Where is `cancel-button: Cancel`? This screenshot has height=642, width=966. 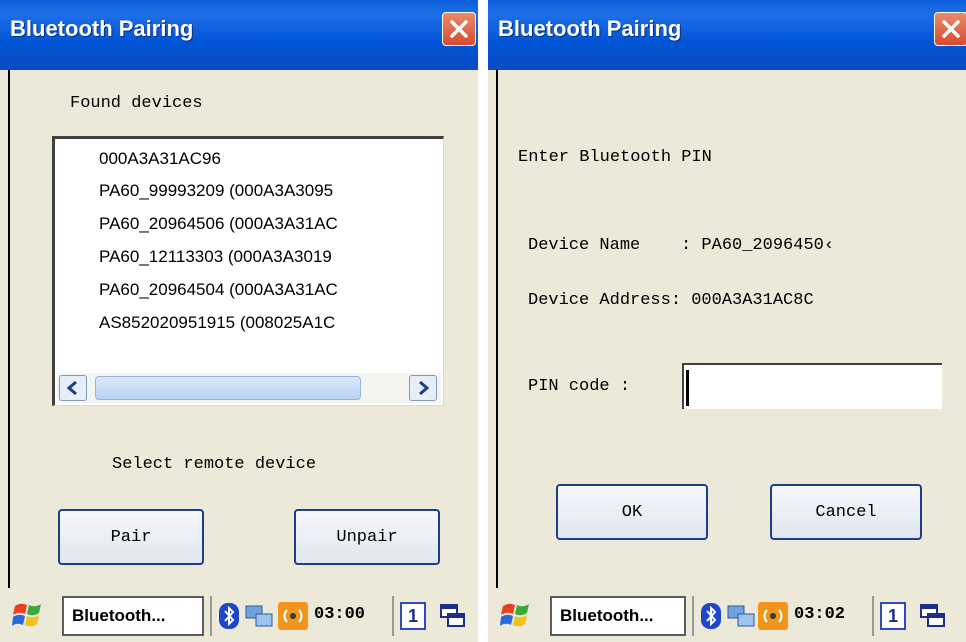 cancel-button: Cancel is located at coordinates (846, 512).